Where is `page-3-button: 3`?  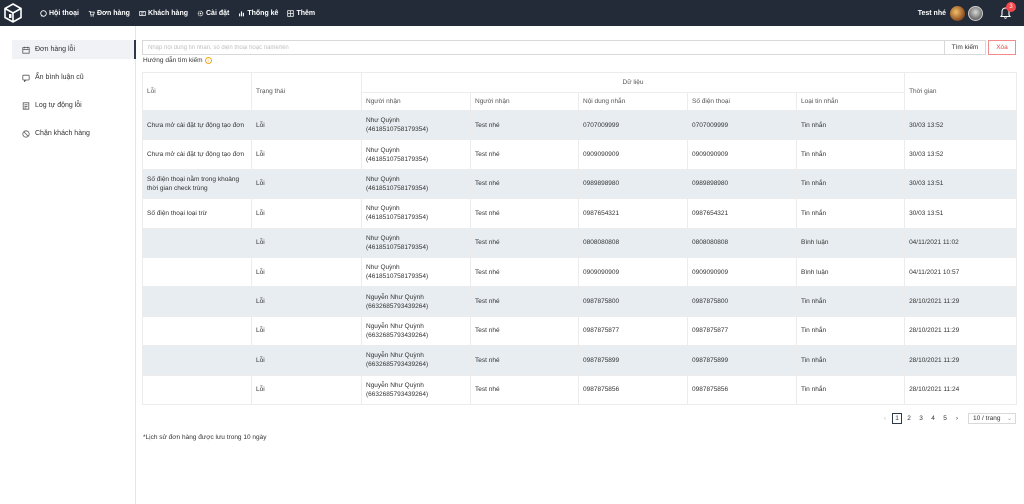
page-3-button: 3 is located at coordinates (921, 418).